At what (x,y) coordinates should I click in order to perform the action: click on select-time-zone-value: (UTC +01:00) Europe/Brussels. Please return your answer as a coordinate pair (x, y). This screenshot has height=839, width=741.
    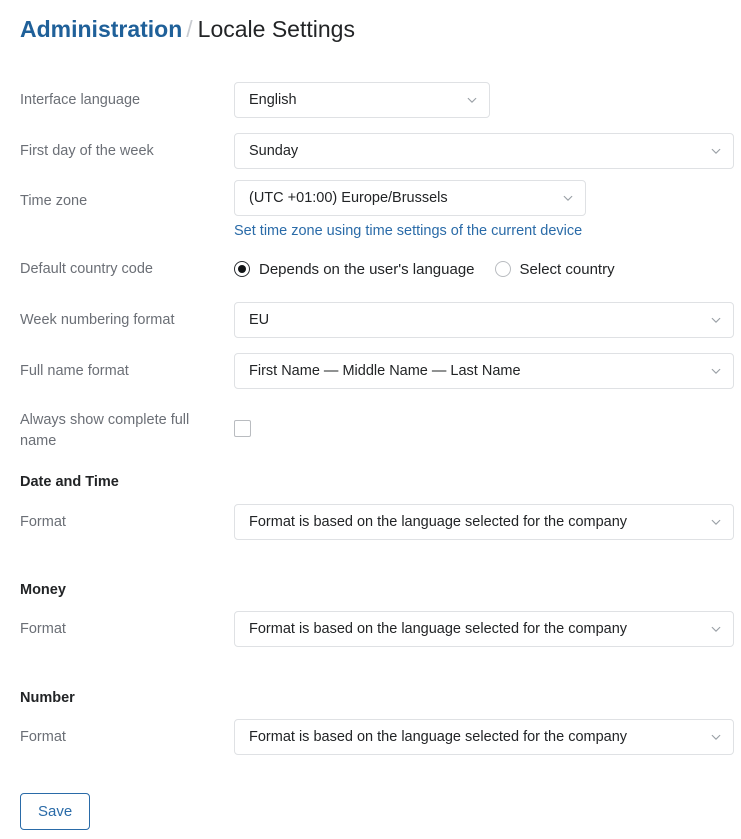
    Looking at the image, I should click on (348, 198).